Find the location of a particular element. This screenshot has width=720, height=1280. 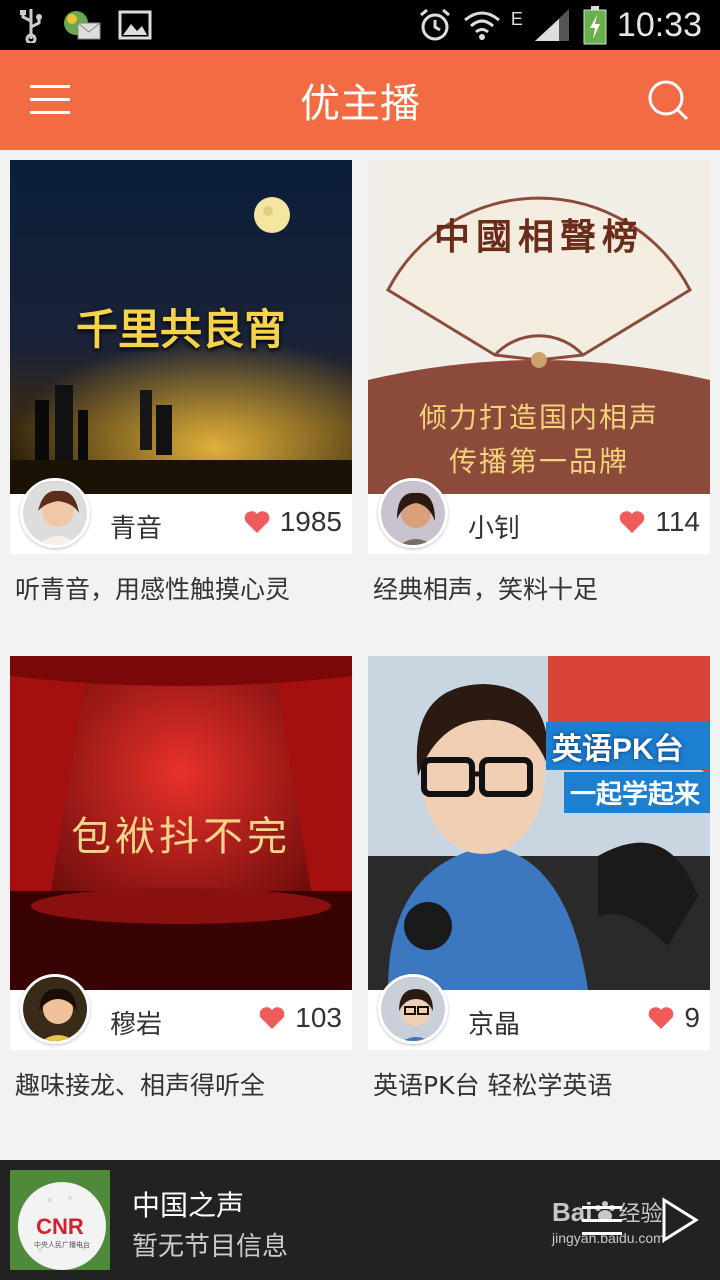

cover-title: 千里共良宵 is located at coordinates (180, 329).